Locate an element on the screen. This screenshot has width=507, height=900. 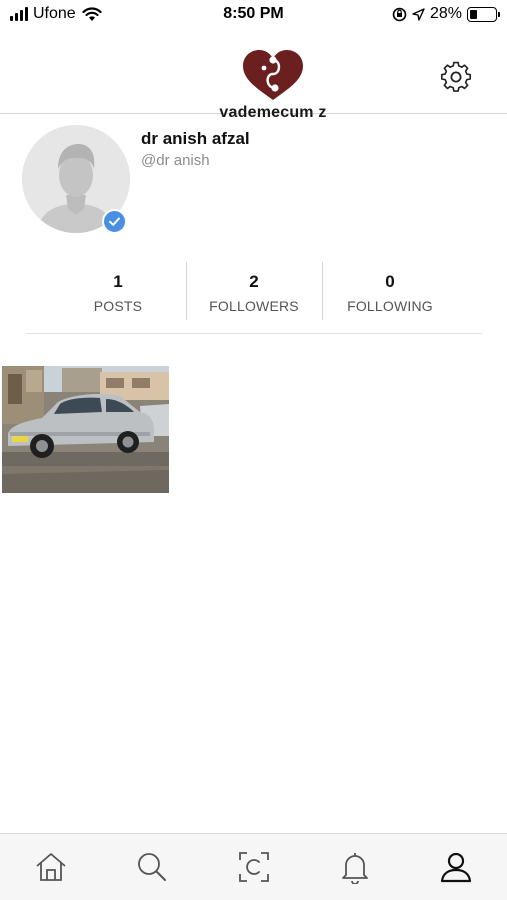
profile-icon is located at coordinates (456, 867).